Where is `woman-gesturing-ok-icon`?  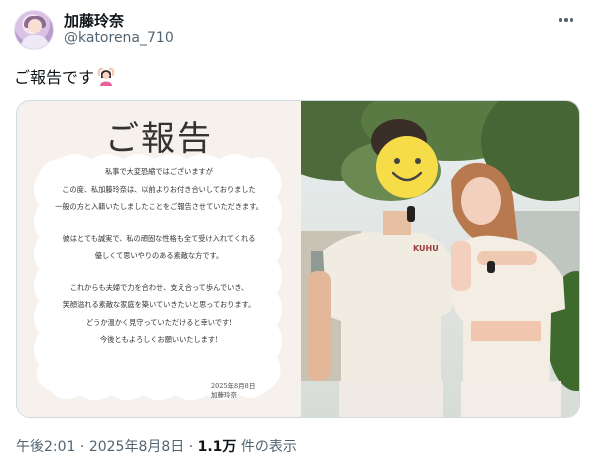
woman-gesturing-ok-icon is located at coordinates (106, 76).